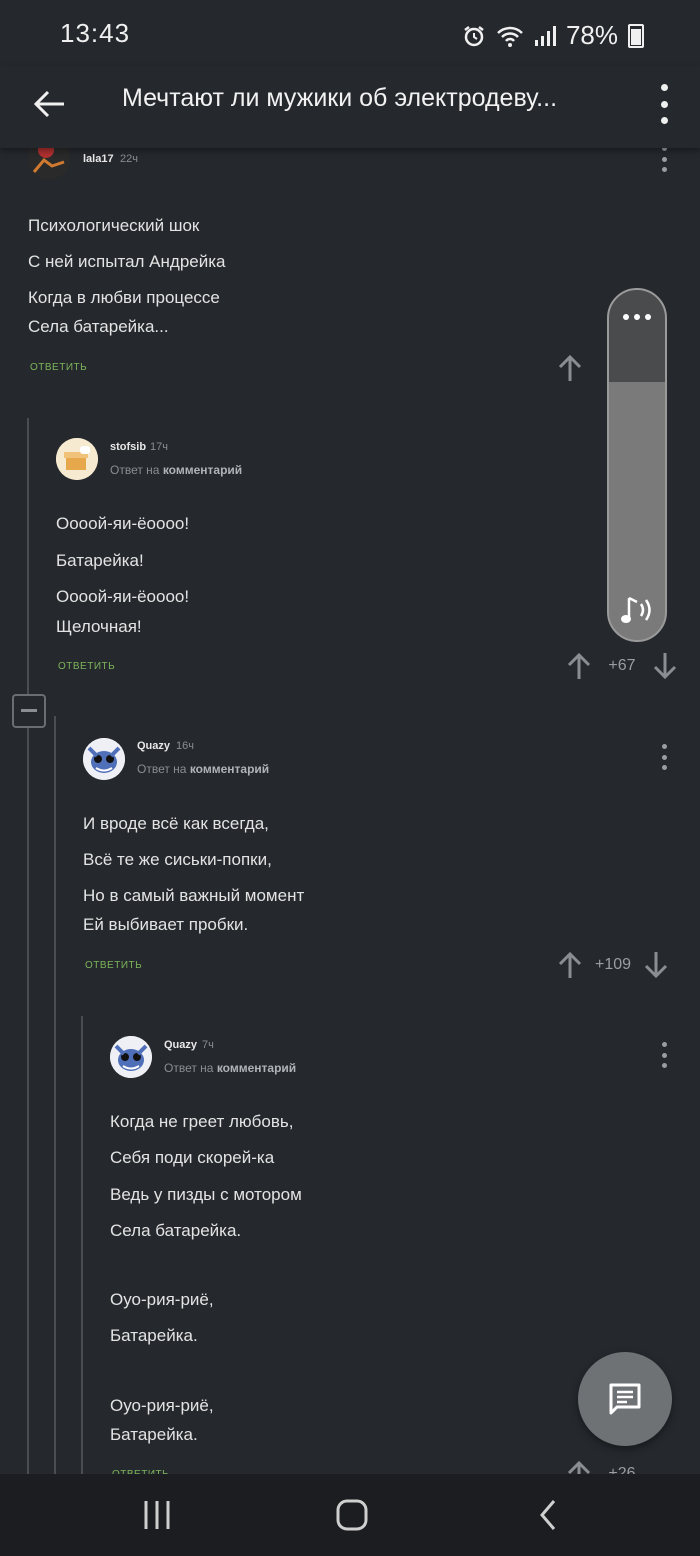  Describe the element at coordinates (176, 1230) in the screenshot. I see `comment-line: Села батарейка.` at that location.